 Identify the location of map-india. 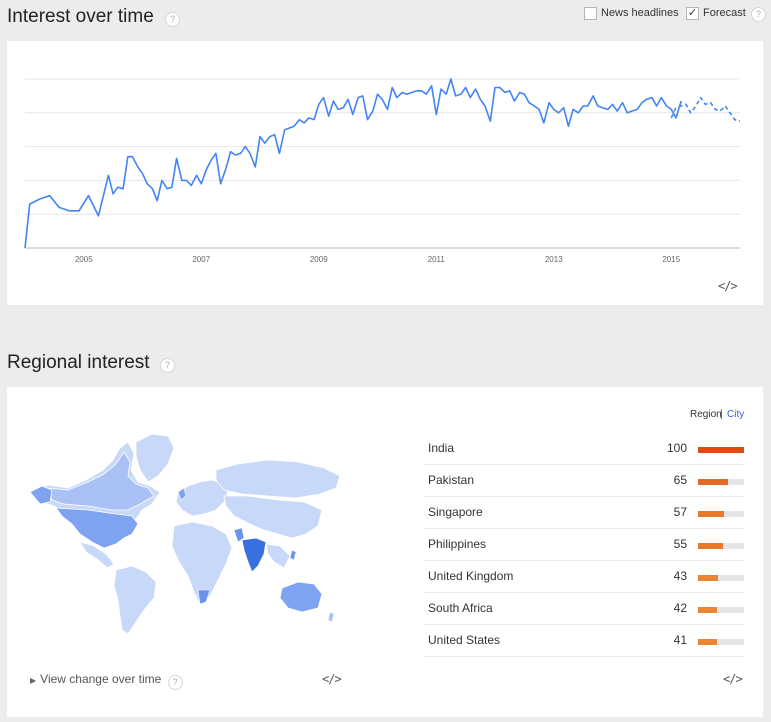
(254, 555).